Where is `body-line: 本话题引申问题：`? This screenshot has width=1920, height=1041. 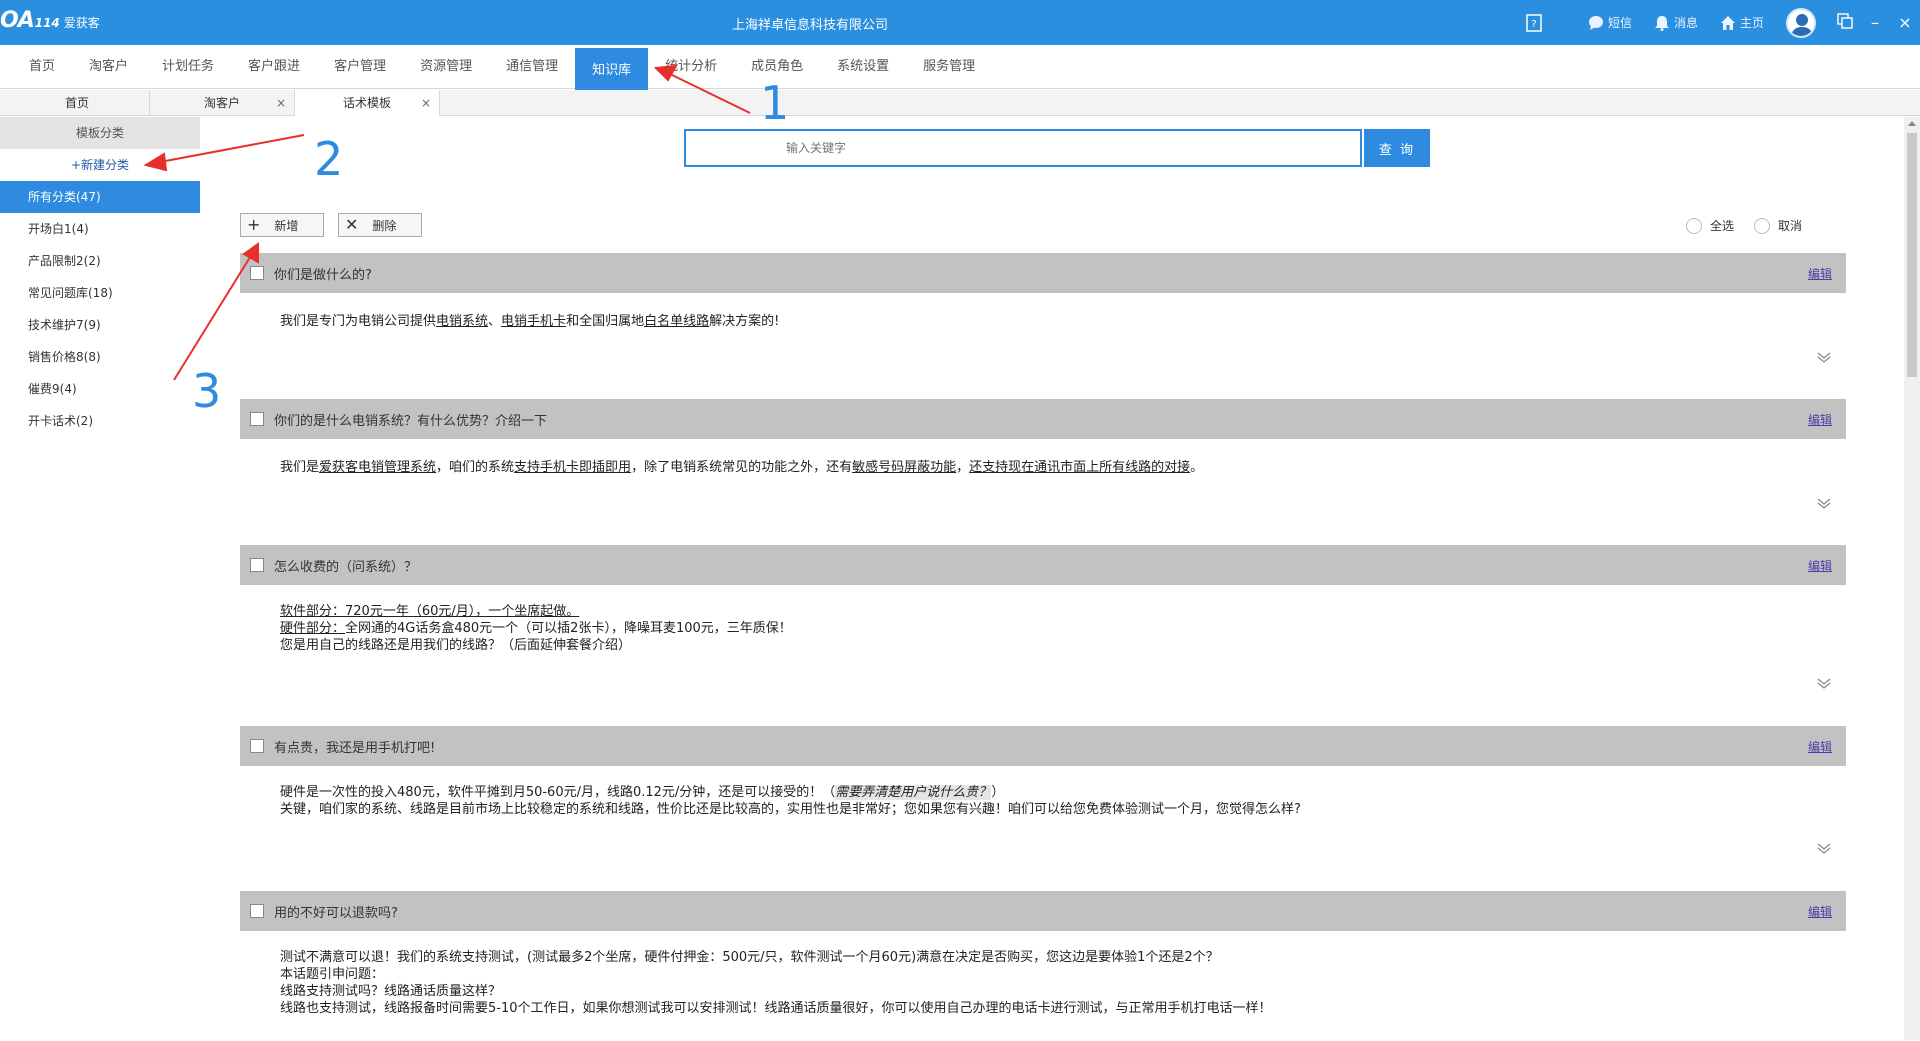 body-line: 本话题引申问题： is located at coordinates (332, 974).